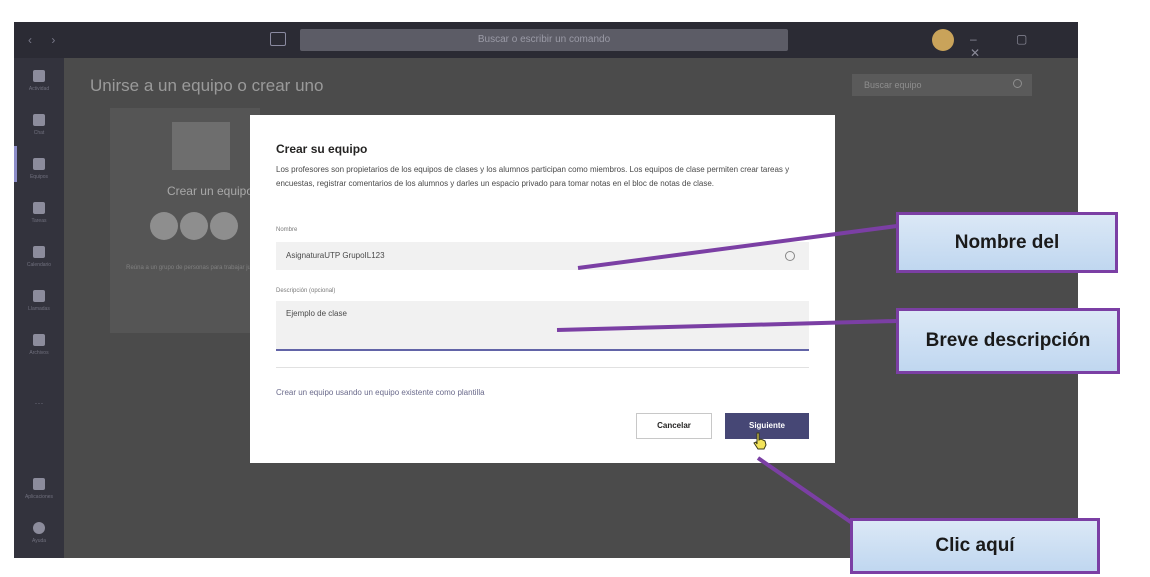 The height and width of the screenshot is (577, 1150). Describe the element at coordinates (975, 546) in the screenshot. I see `callout-clic-aqui: Clic aquí` at that location.